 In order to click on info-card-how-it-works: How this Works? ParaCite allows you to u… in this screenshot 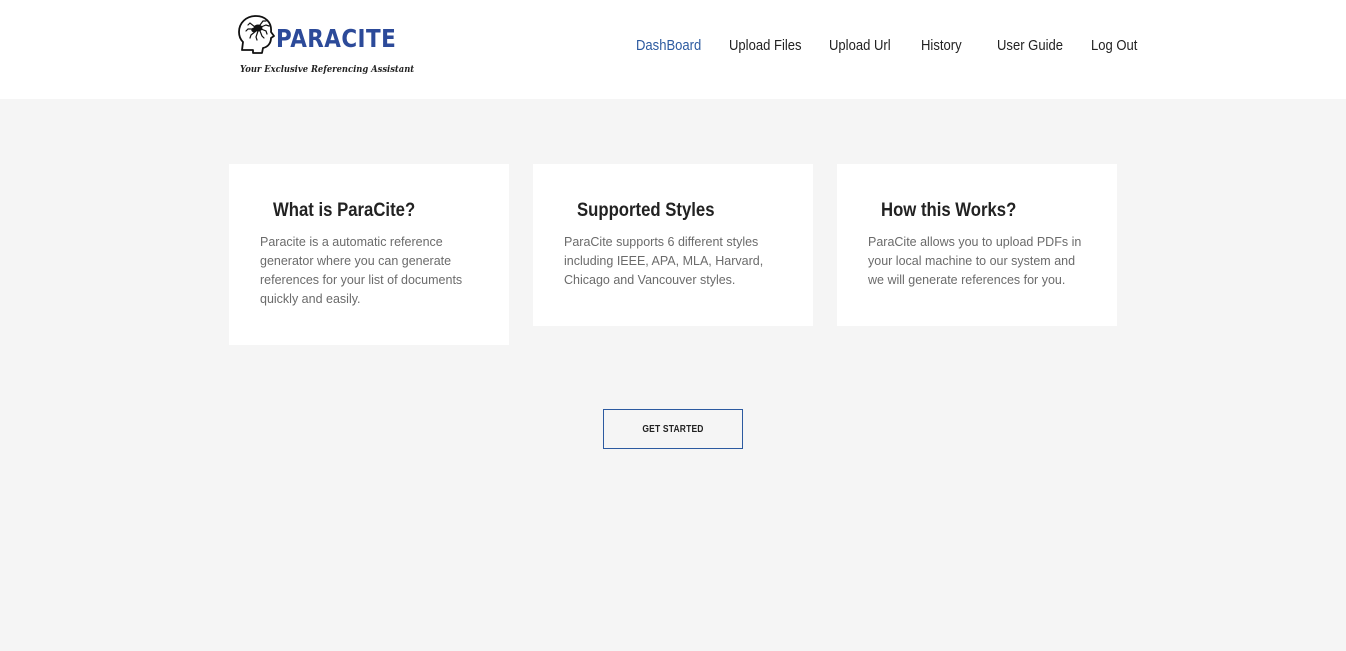, I will do `click(977, 245)`.